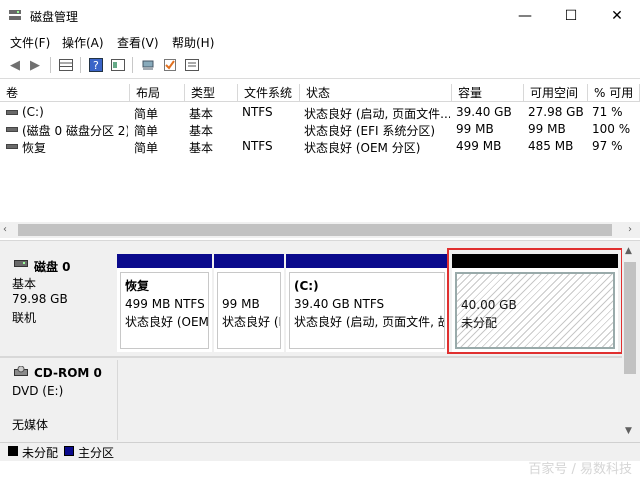 The height and width of the screenshot is (484, 640). I want to click on disk-list-icon, so click(66, 65).